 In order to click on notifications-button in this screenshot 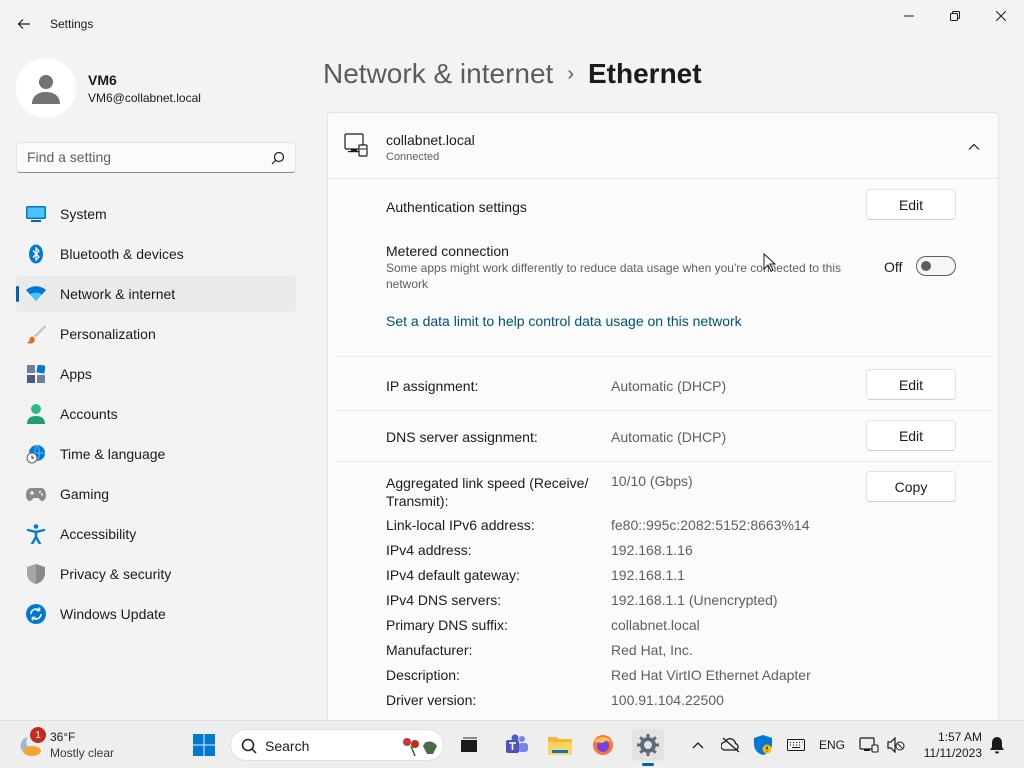, I will do `click(997, 745)`.